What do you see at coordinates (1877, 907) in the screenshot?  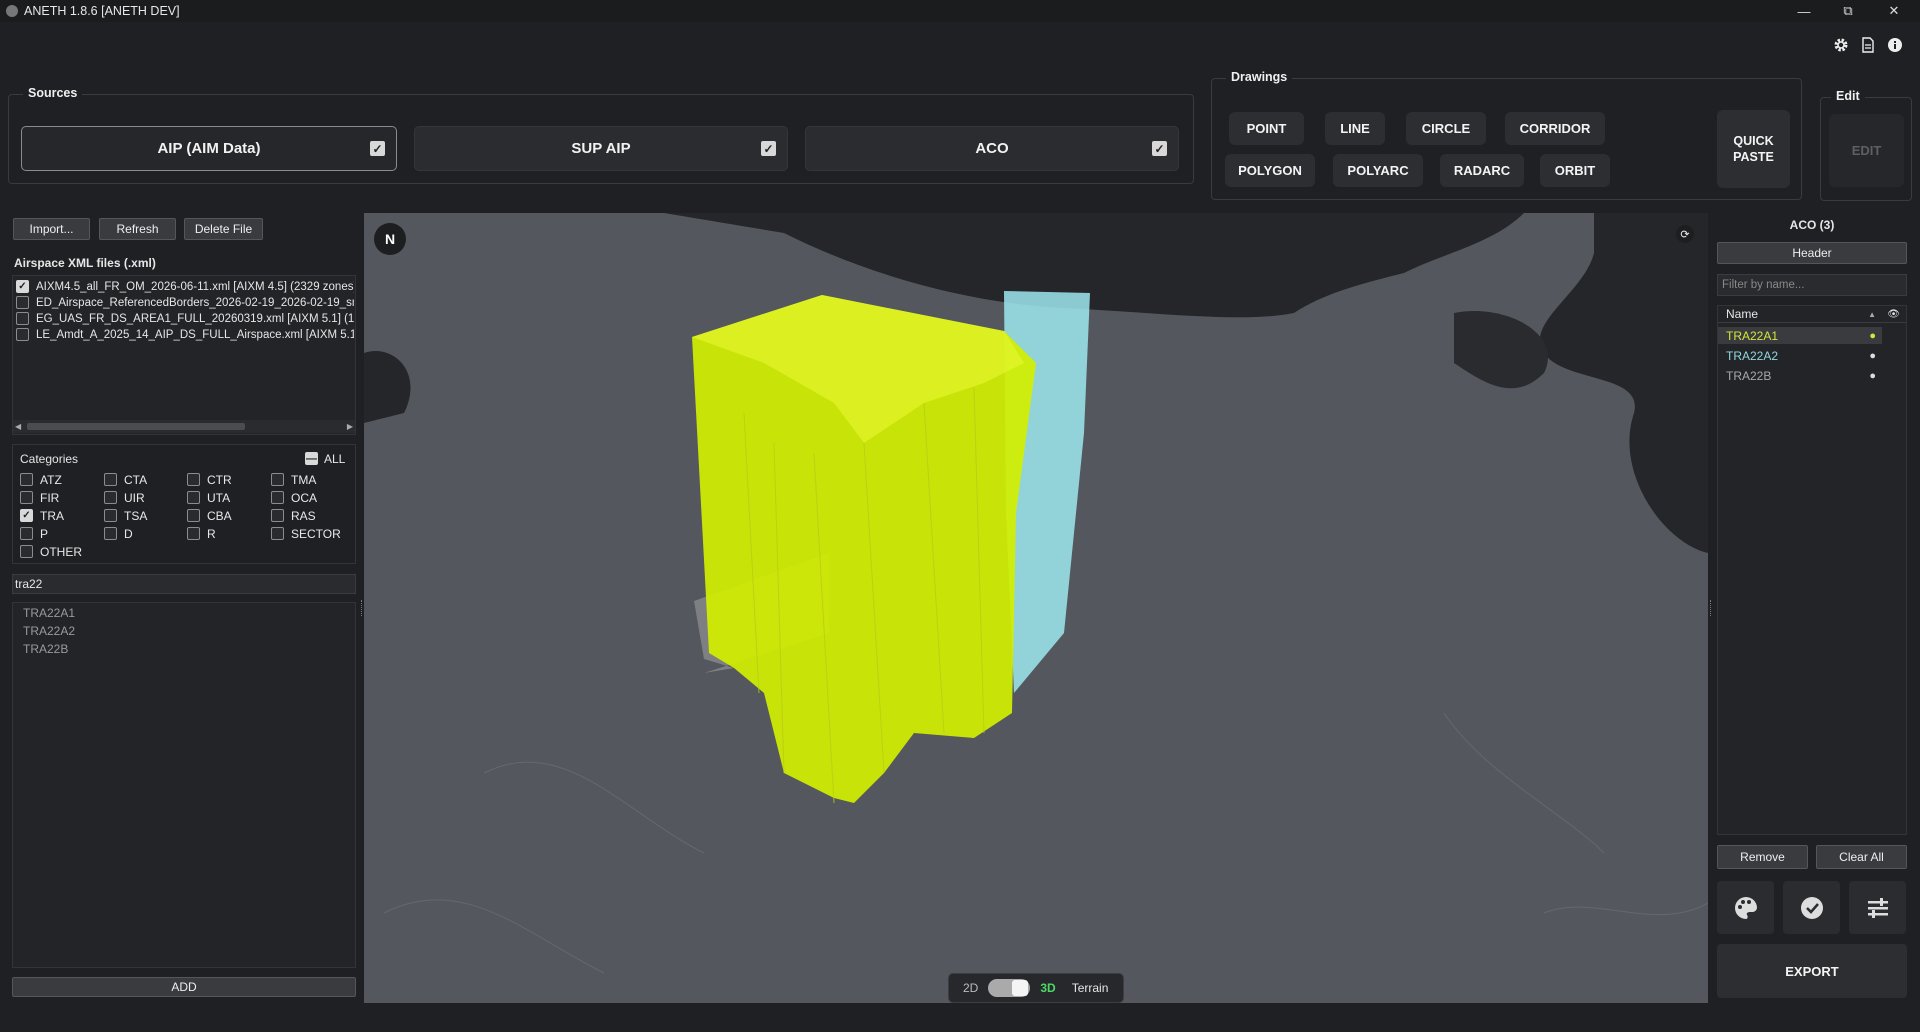 I see `settings-sliders-button` at bounding box center [1877, 907].